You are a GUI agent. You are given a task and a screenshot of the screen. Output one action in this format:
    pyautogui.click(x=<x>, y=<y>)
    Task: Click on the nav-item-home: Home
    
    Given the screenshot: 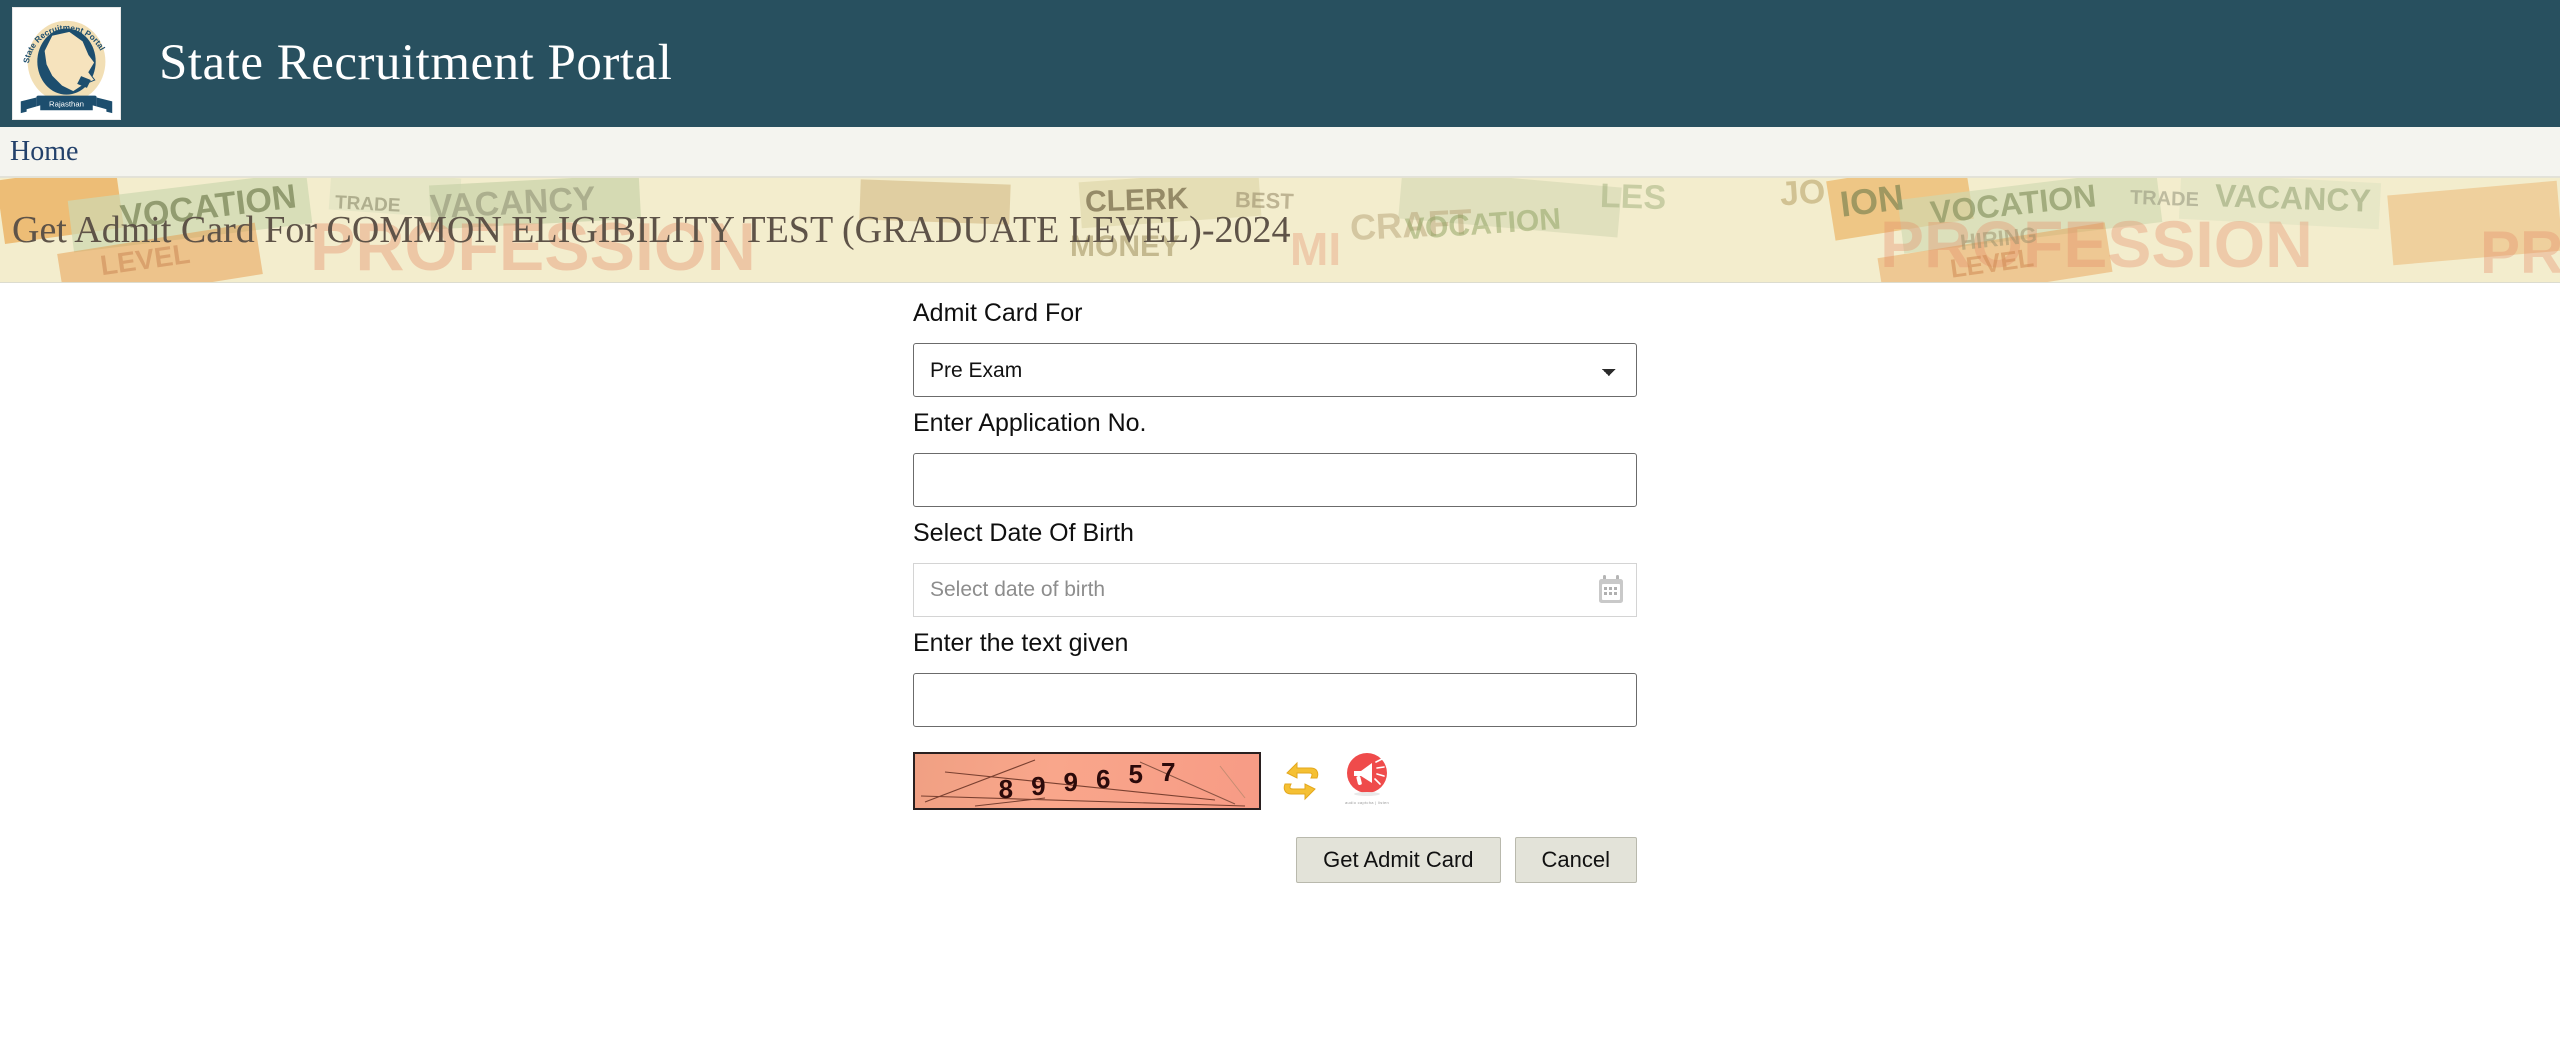 What is the action you would take?
    pyautogui.click(x=44, y=151)
    